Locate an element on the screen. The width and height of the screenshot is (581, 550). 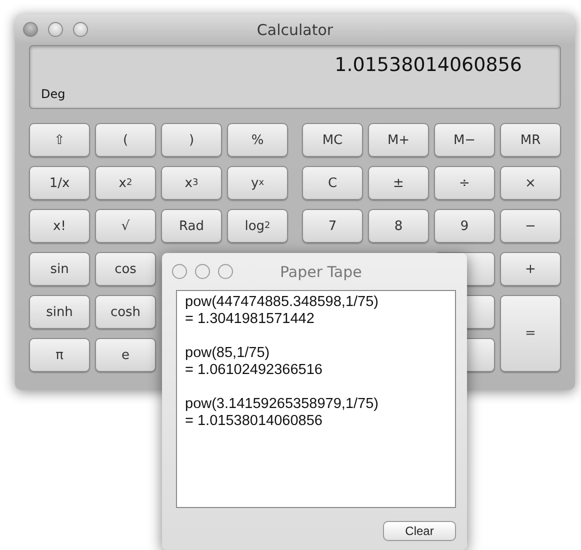
calculator-key: e is located at coordinates (125, 355).